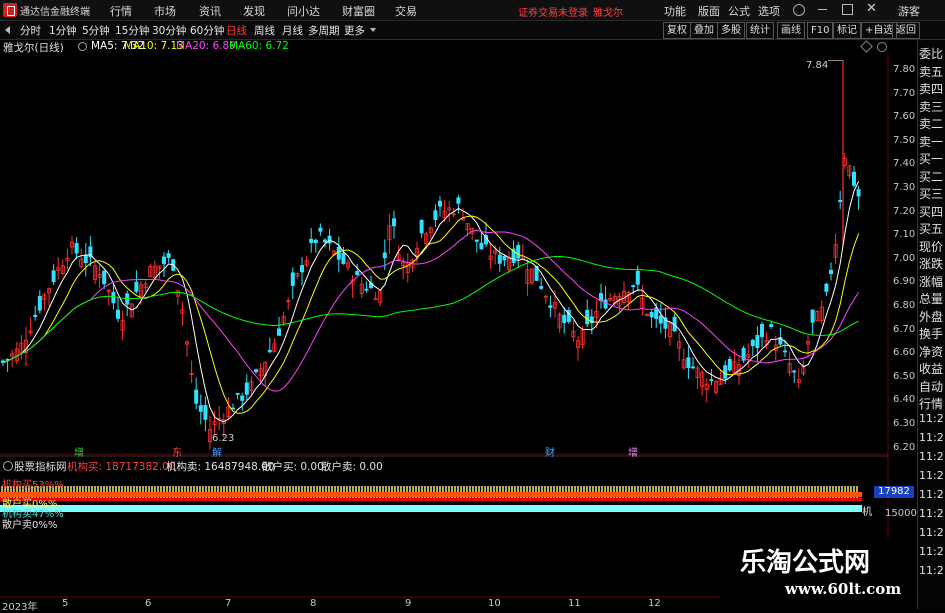 This screenshot has height=613, width=945. What do you see at coordinates (847, 30) in the screenshot?
I see `btn-mark: 标记` at bounding box center [847, 30].